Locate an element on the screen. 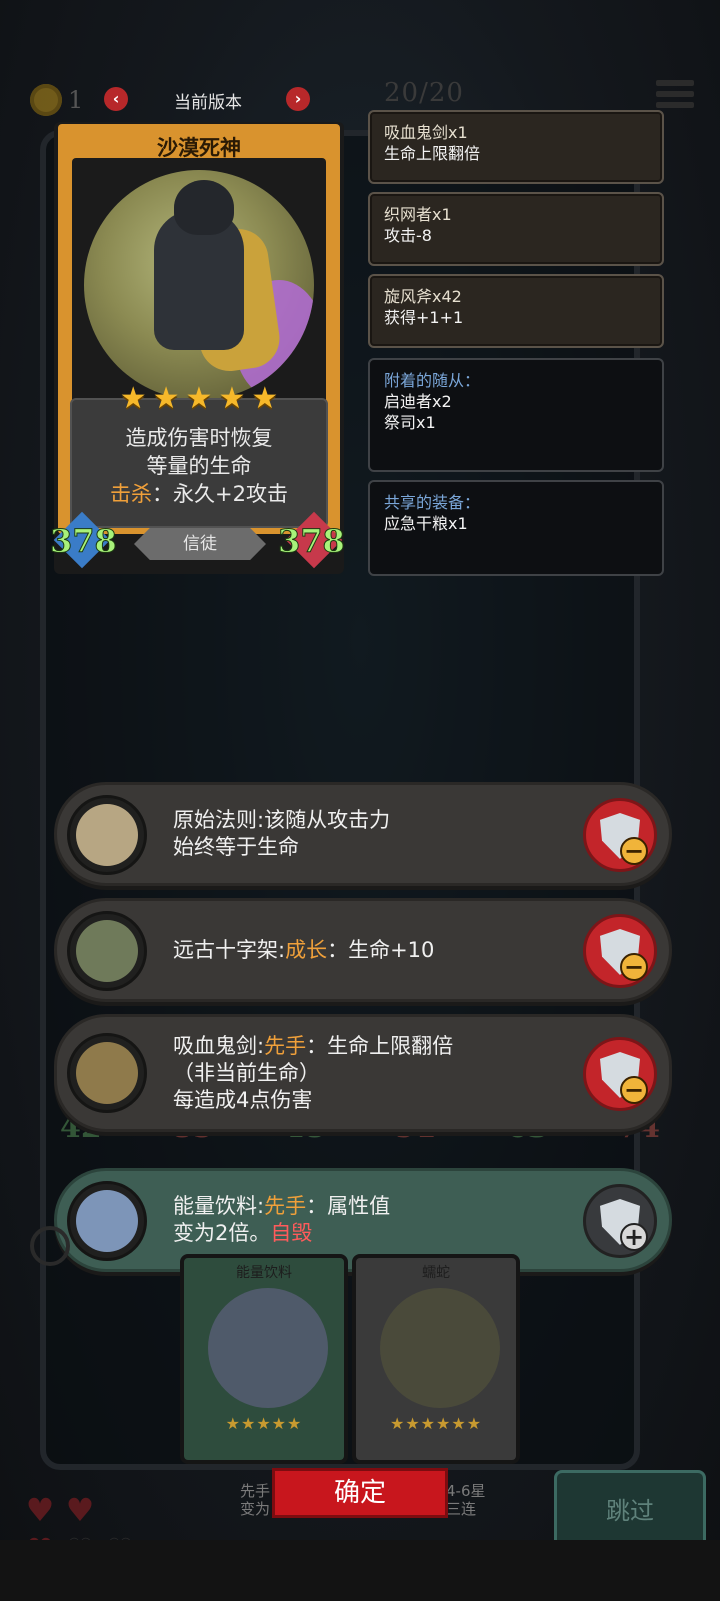  relic-line: 始终等于生命 is located at coordinates (236, 847).